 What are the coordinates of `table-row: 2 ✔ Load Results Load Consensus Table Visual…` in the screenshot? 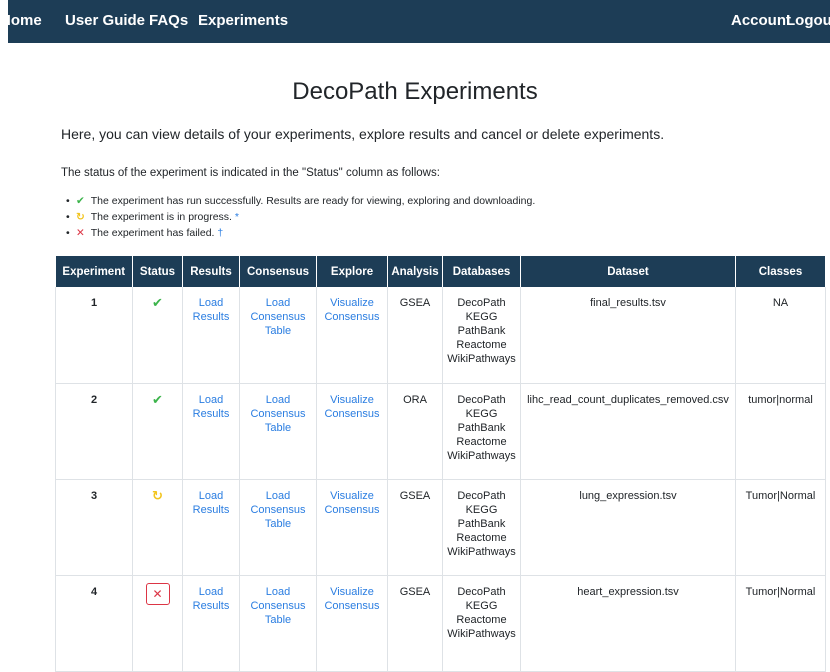 It's located at (440, 431).